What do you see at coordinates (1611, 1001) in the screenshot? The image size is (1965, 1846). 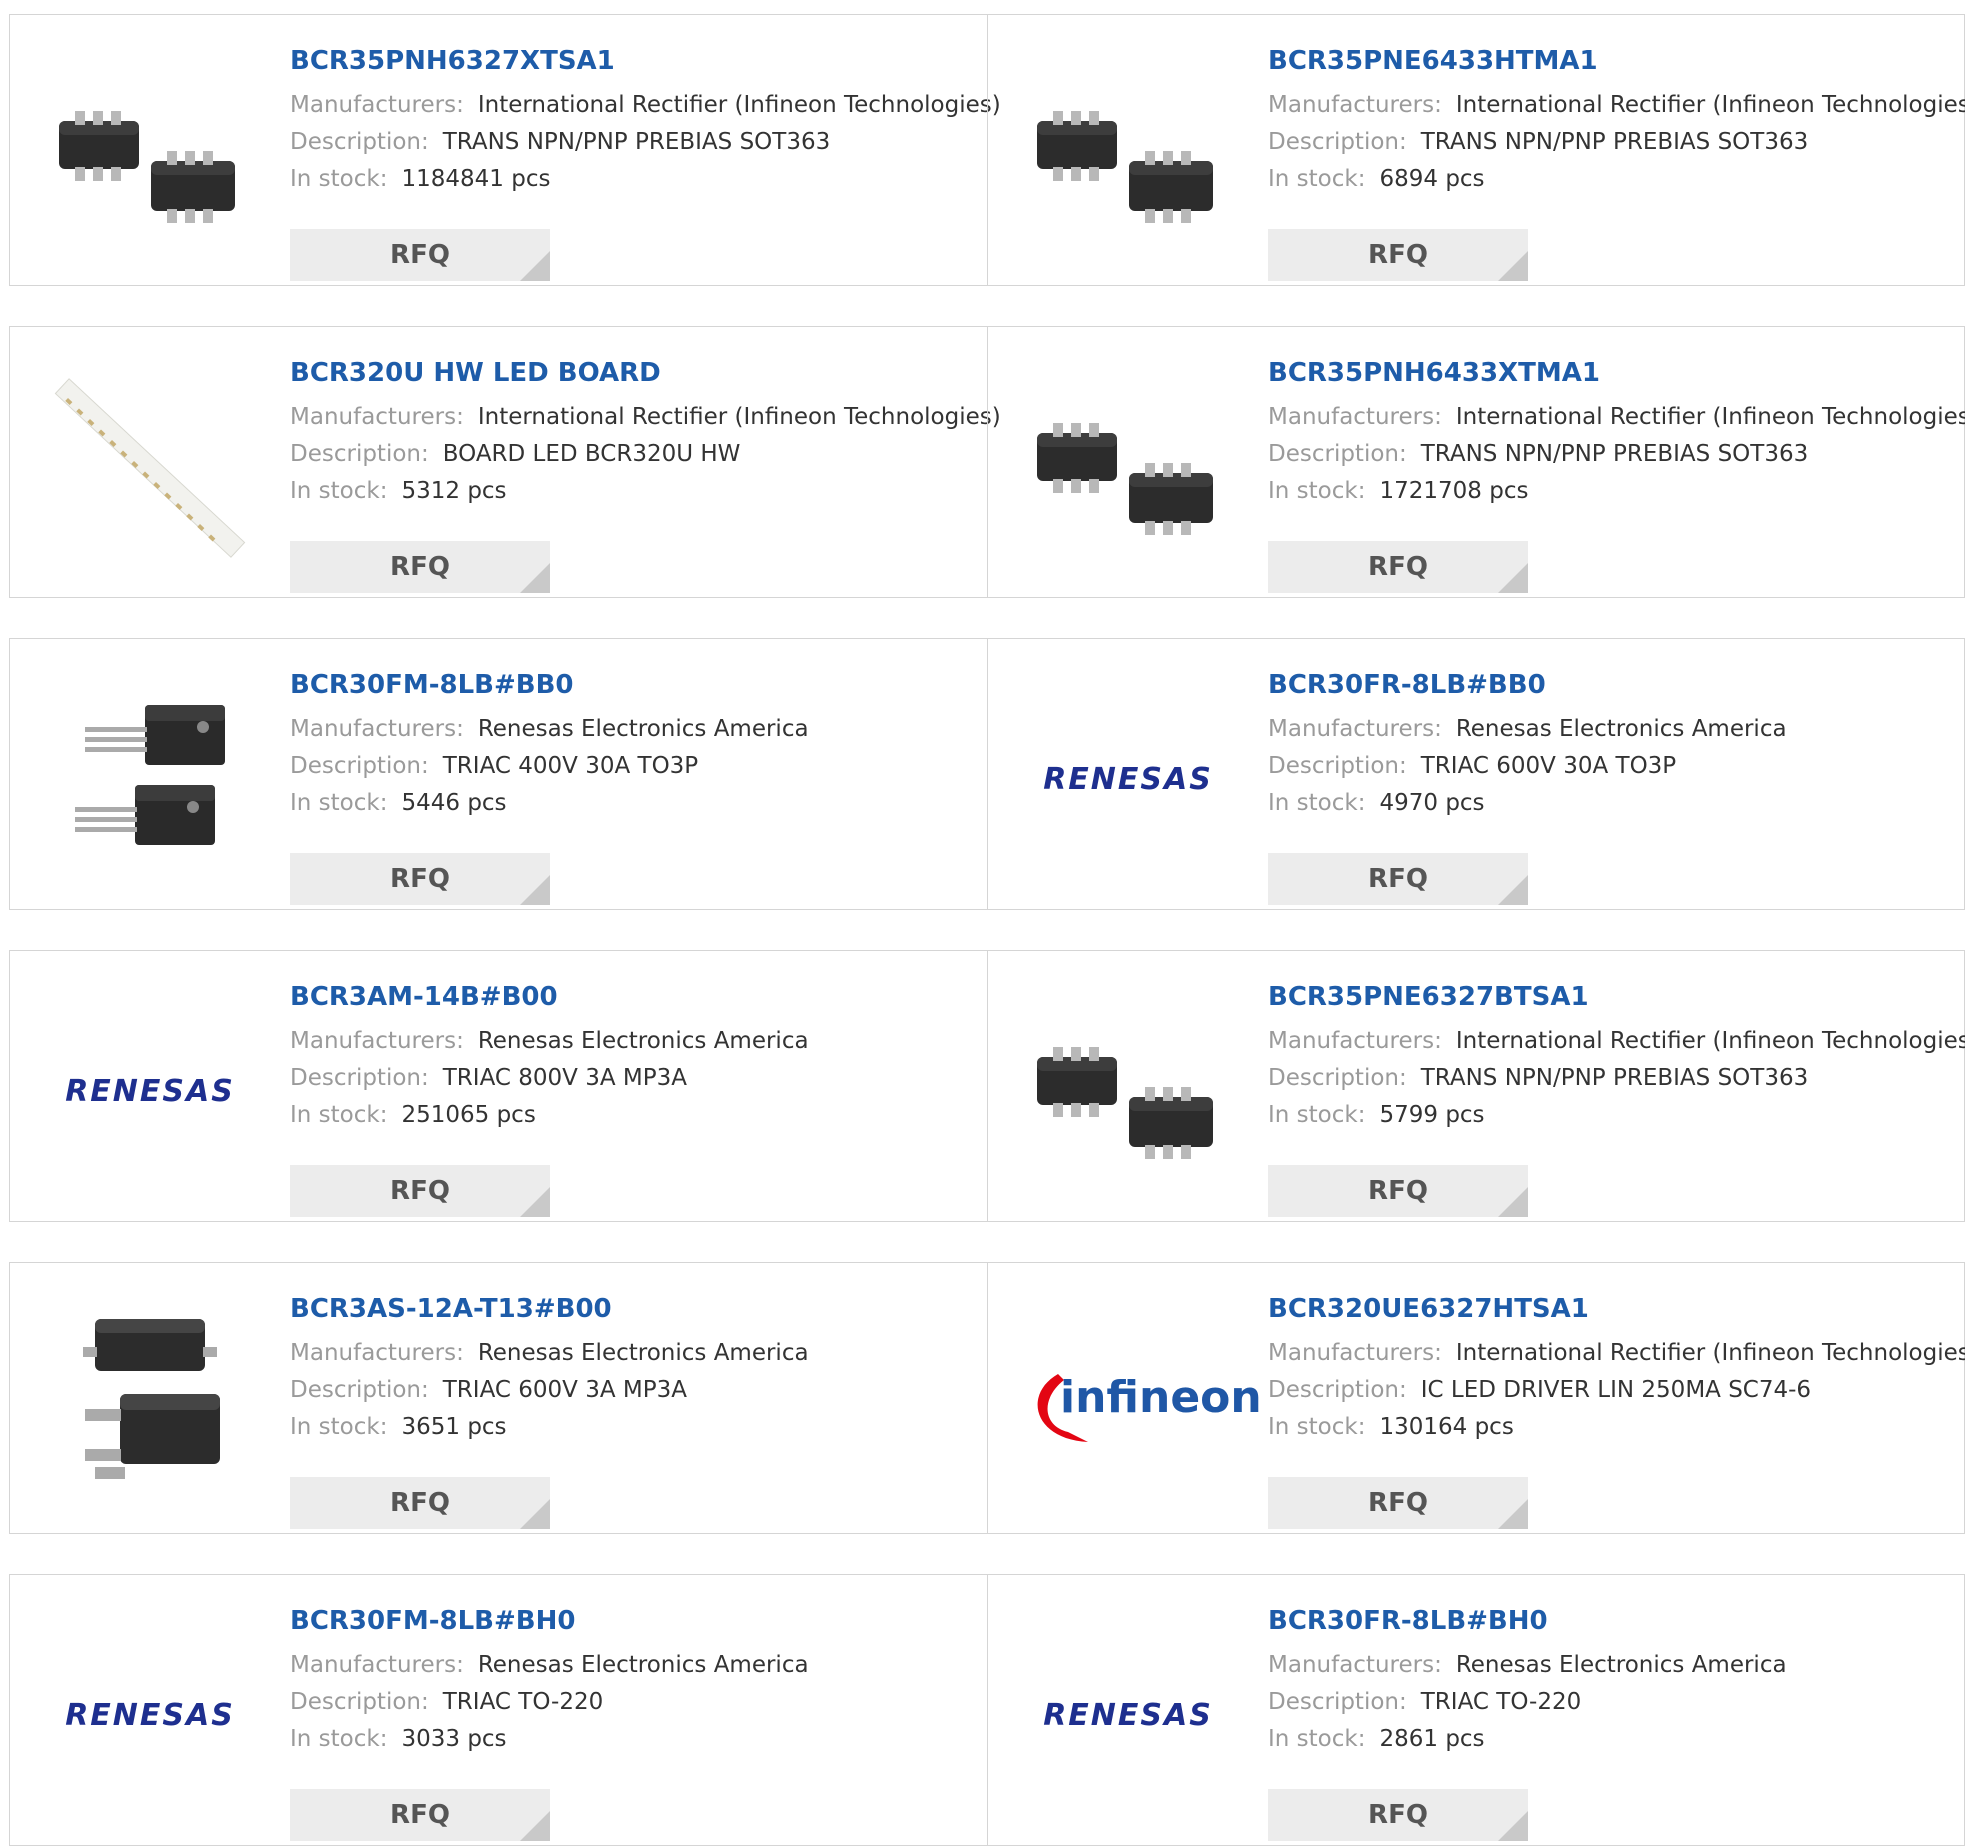 I see `part-number-link: BCR35PNE6327BTSA1` at bounding box center [1611, 1001].